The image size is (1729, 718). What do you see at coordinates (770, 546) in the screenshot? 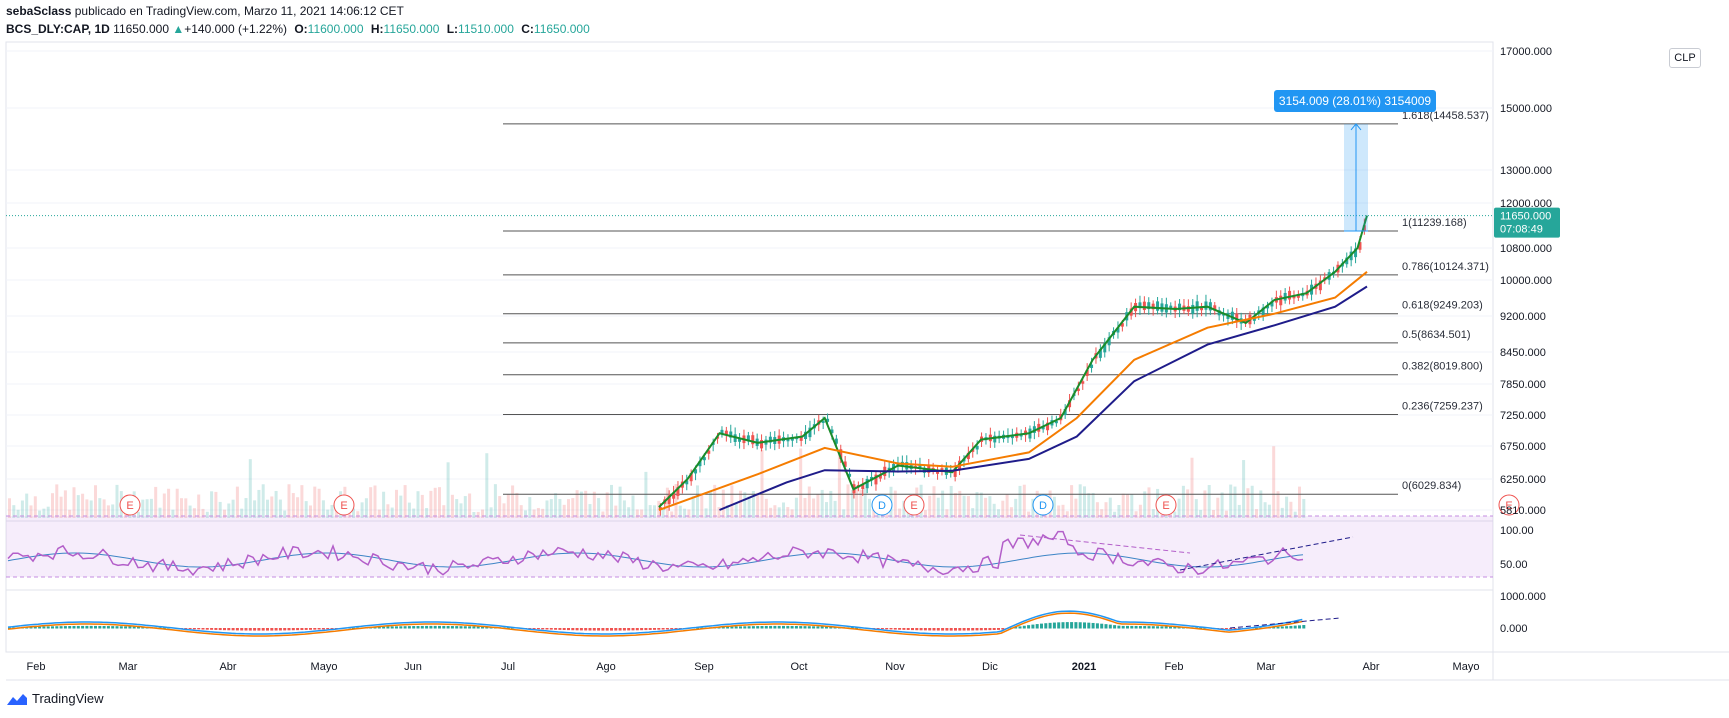
I see `rsi-pane: 100.00 50.00` at bounding box center [770, 546].